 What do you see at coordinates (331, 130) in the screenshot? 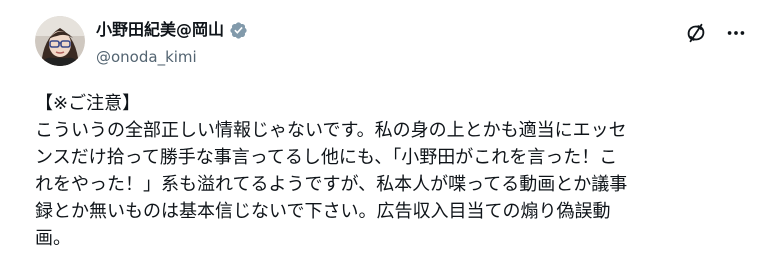
I see `post-line: こういうの全部正しい情報じゃないです。私の身の上とかも適当にエッセ` at bounding box center [331, 130].